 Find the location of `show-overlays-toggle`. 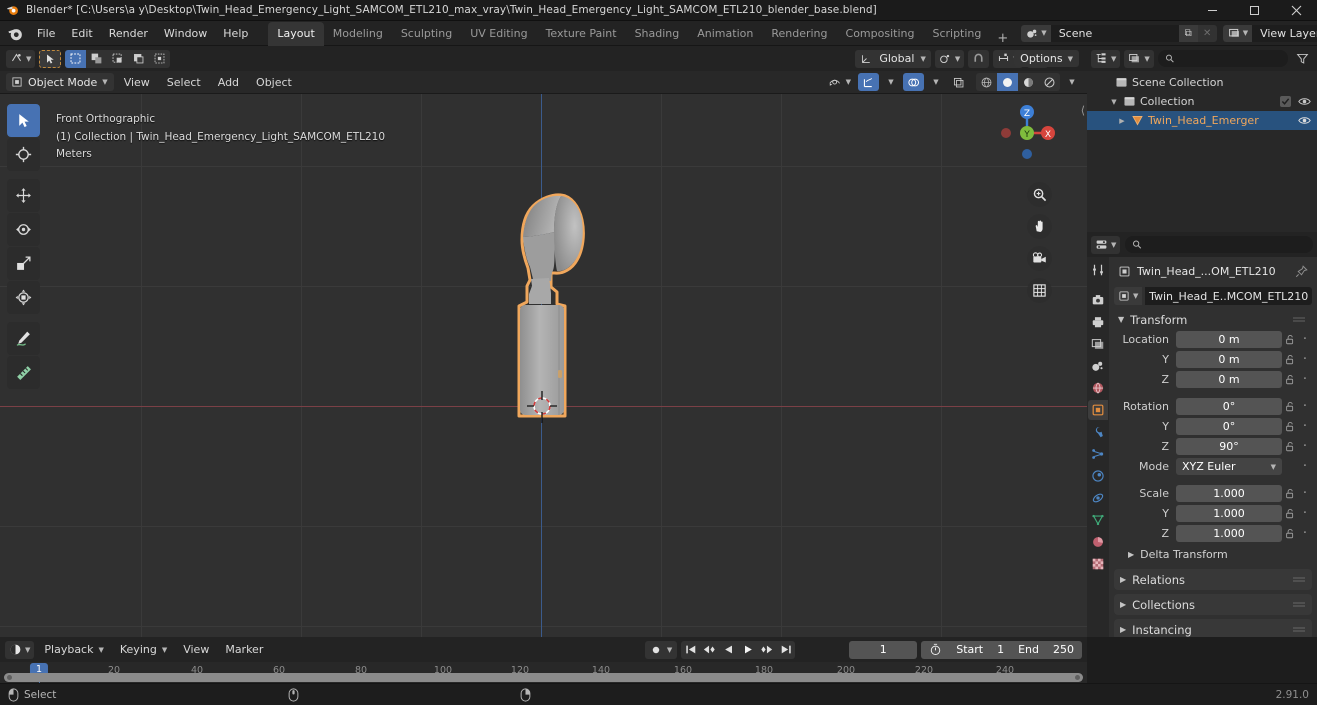

show-overlays-toggle is located at coordinates (913, 82).